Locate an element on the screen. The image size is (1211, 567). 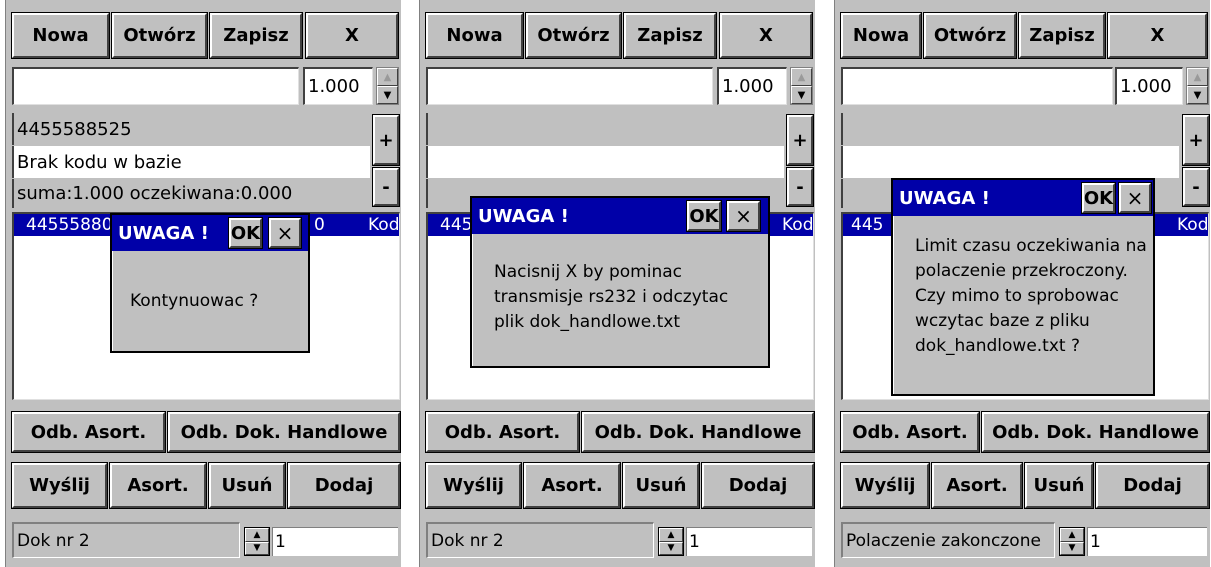
dialog-message-line: polaczenie przekroczony. is located at coordinates (1021, 271).